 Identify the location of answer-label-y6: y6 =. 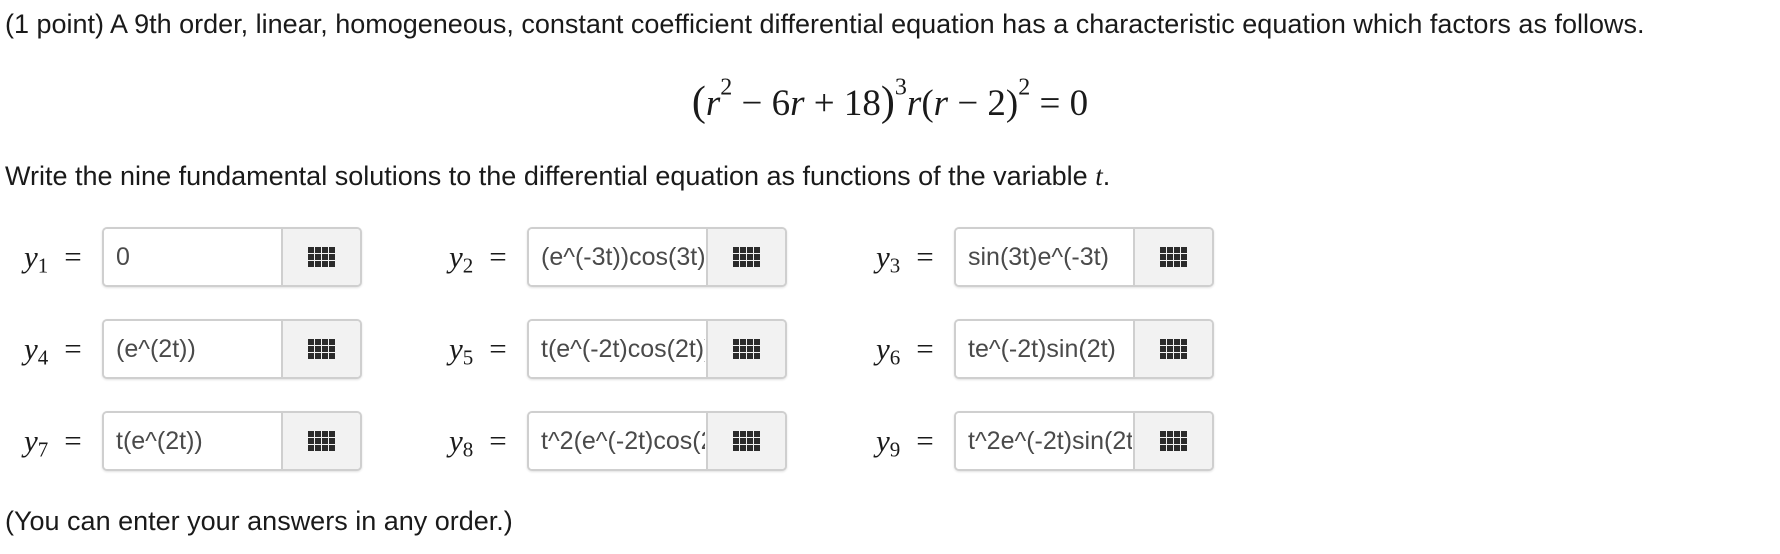
(905, 350).